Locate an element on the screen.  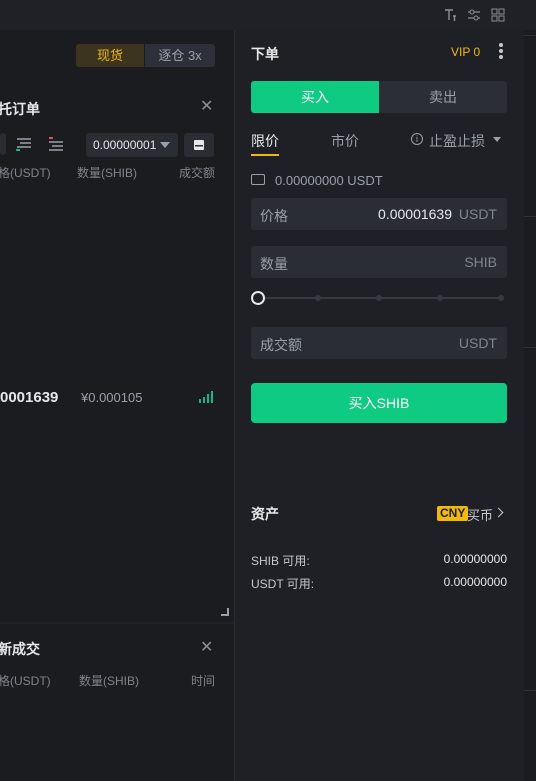
last-price: 0001639 is located at coordinates (29, 397).